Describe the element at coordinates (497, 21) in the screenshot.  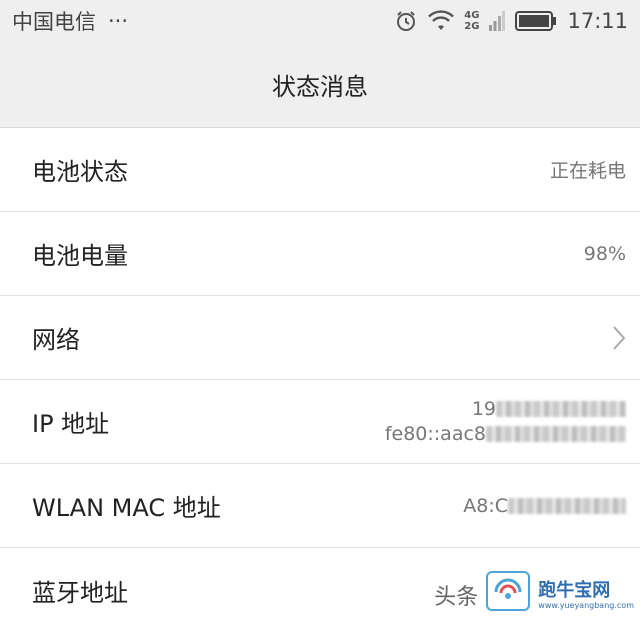
I see `signal-icon` at that location.